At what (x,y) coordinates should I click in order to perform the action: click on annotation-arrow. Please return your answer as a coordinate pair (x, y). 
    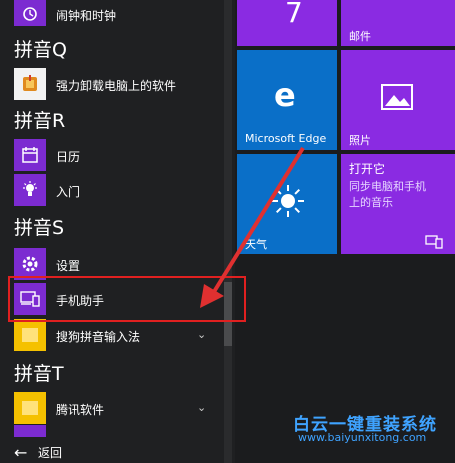
    Looking at the image, I should click on (252, 227).